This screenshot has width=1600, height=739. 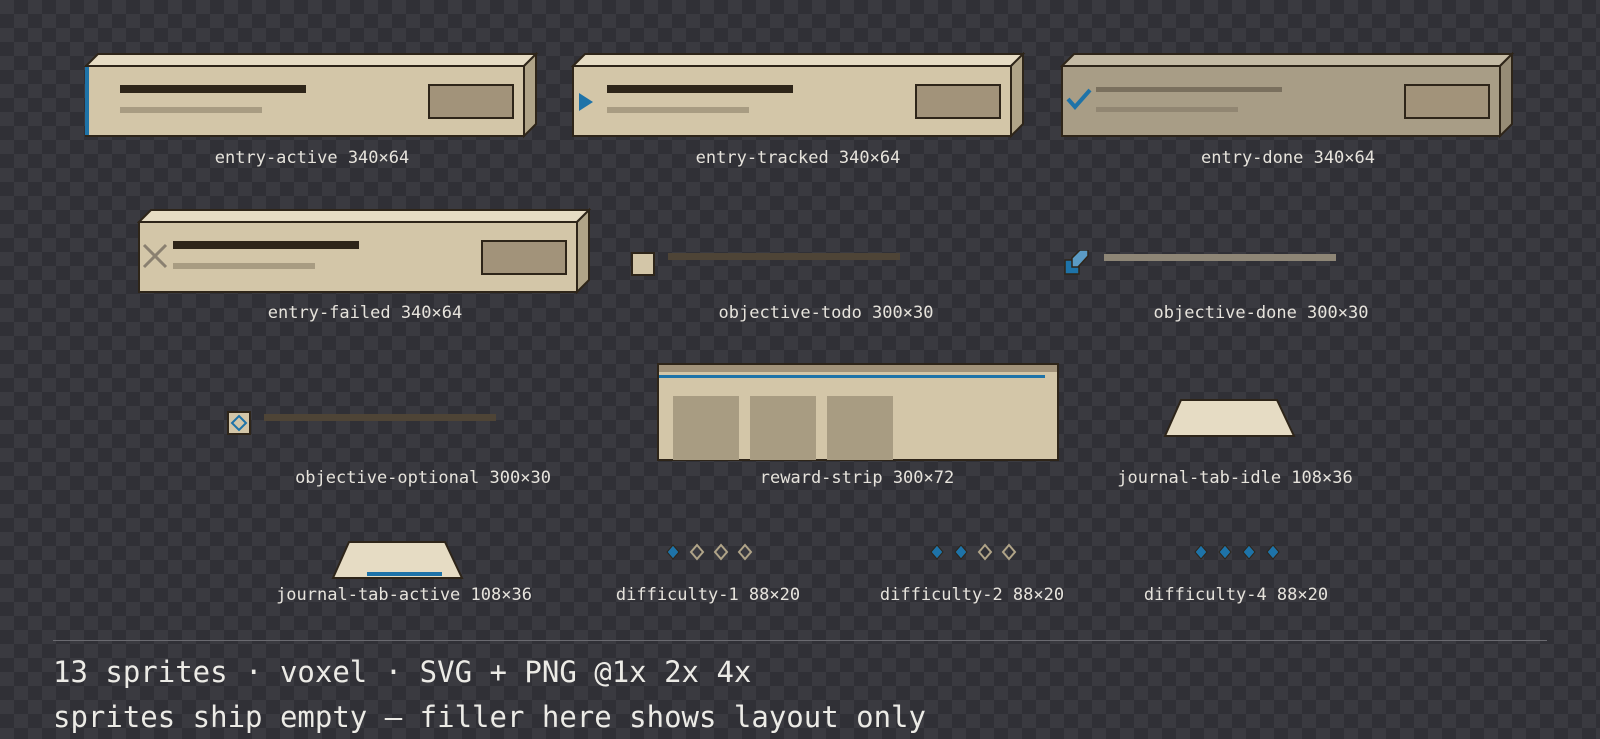 What do you see at coordinates (1229, 418) in the screenshot?
I see `journal-tab-idle-sprite` at bounding box center [1229, 418].